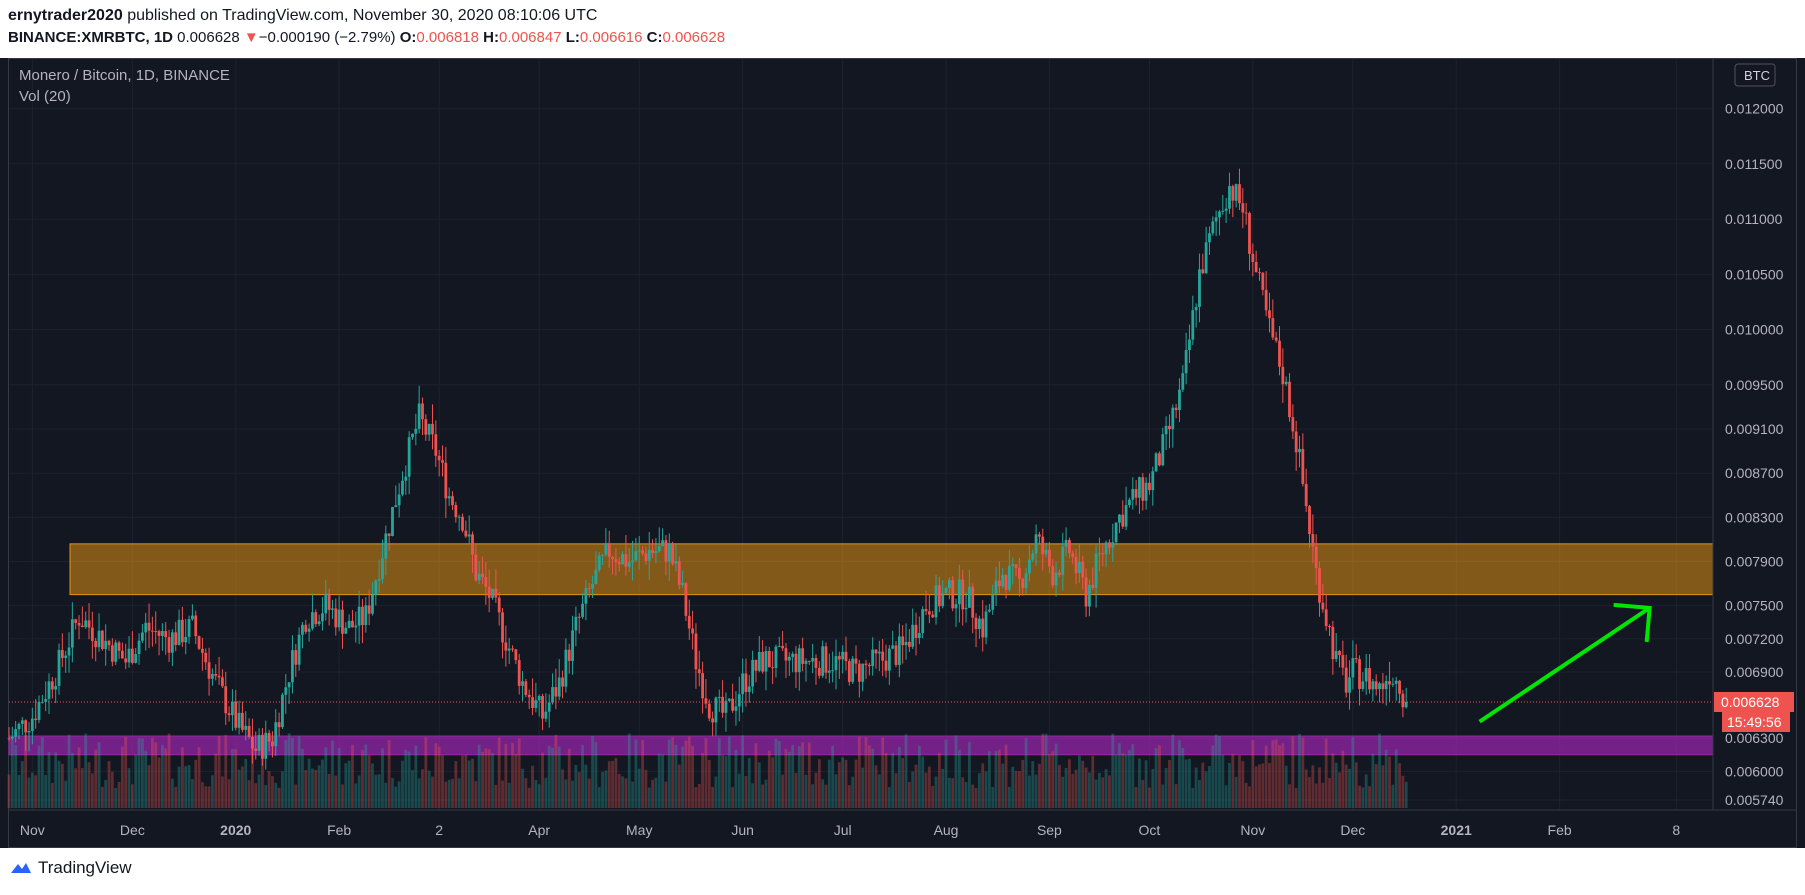 The image size is (1805, 895). I want to click on tradingview-brand: TradingView, so click(71, 868).